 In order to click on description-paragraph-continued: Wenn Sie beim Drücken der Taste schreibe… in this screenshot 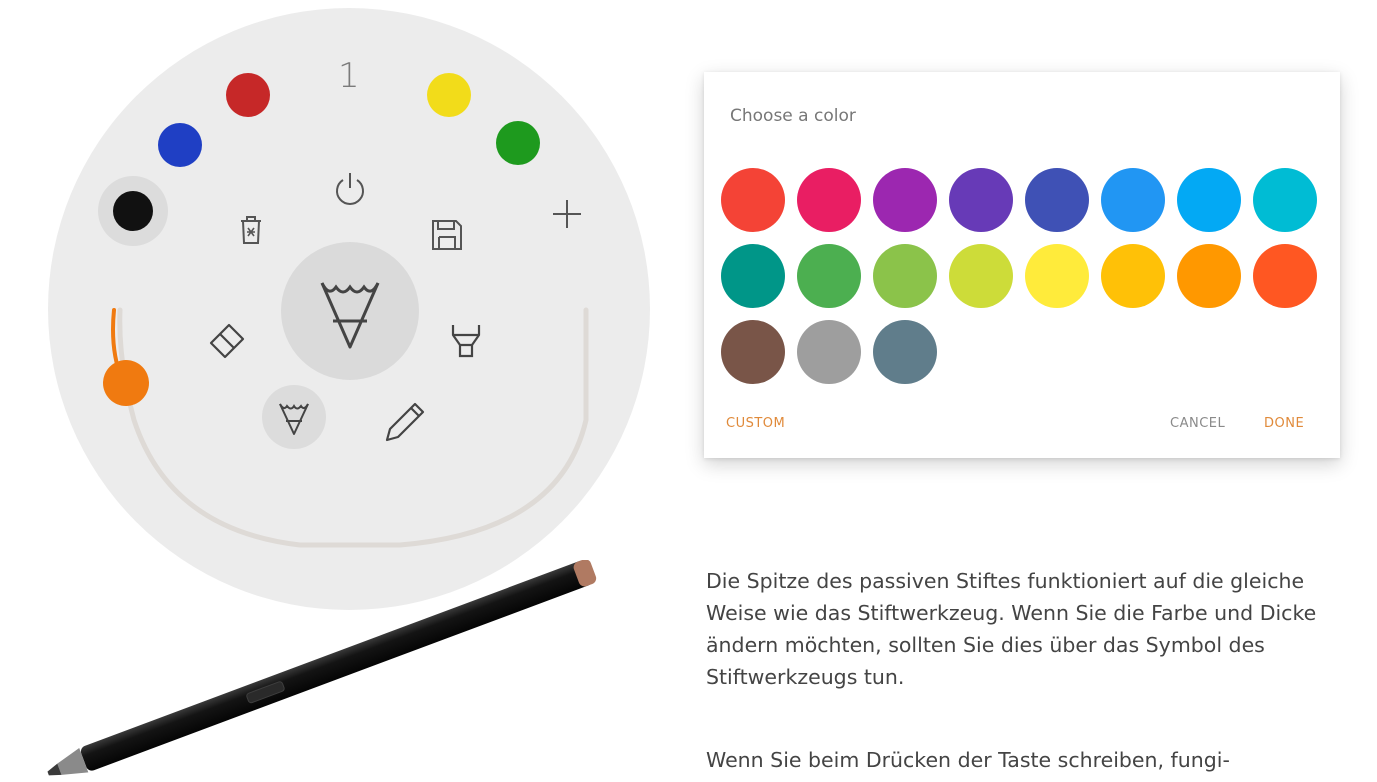, I will do `click(968, 760)`.